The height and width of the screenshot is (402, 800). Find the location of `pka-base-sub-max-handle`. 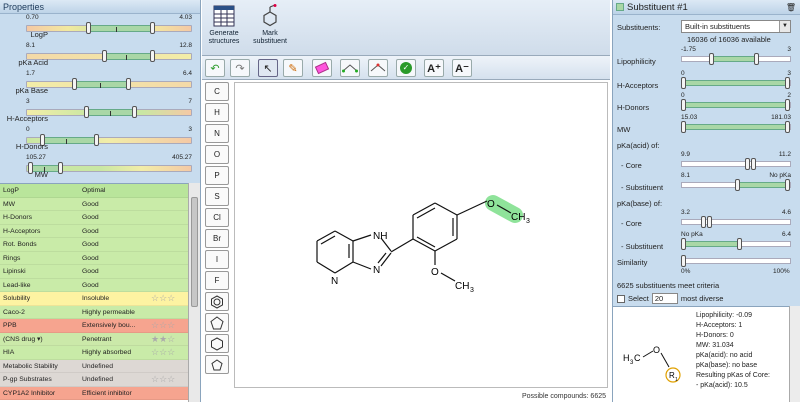

pka-base-sub-max-handle is located at coordinates (739, 244).